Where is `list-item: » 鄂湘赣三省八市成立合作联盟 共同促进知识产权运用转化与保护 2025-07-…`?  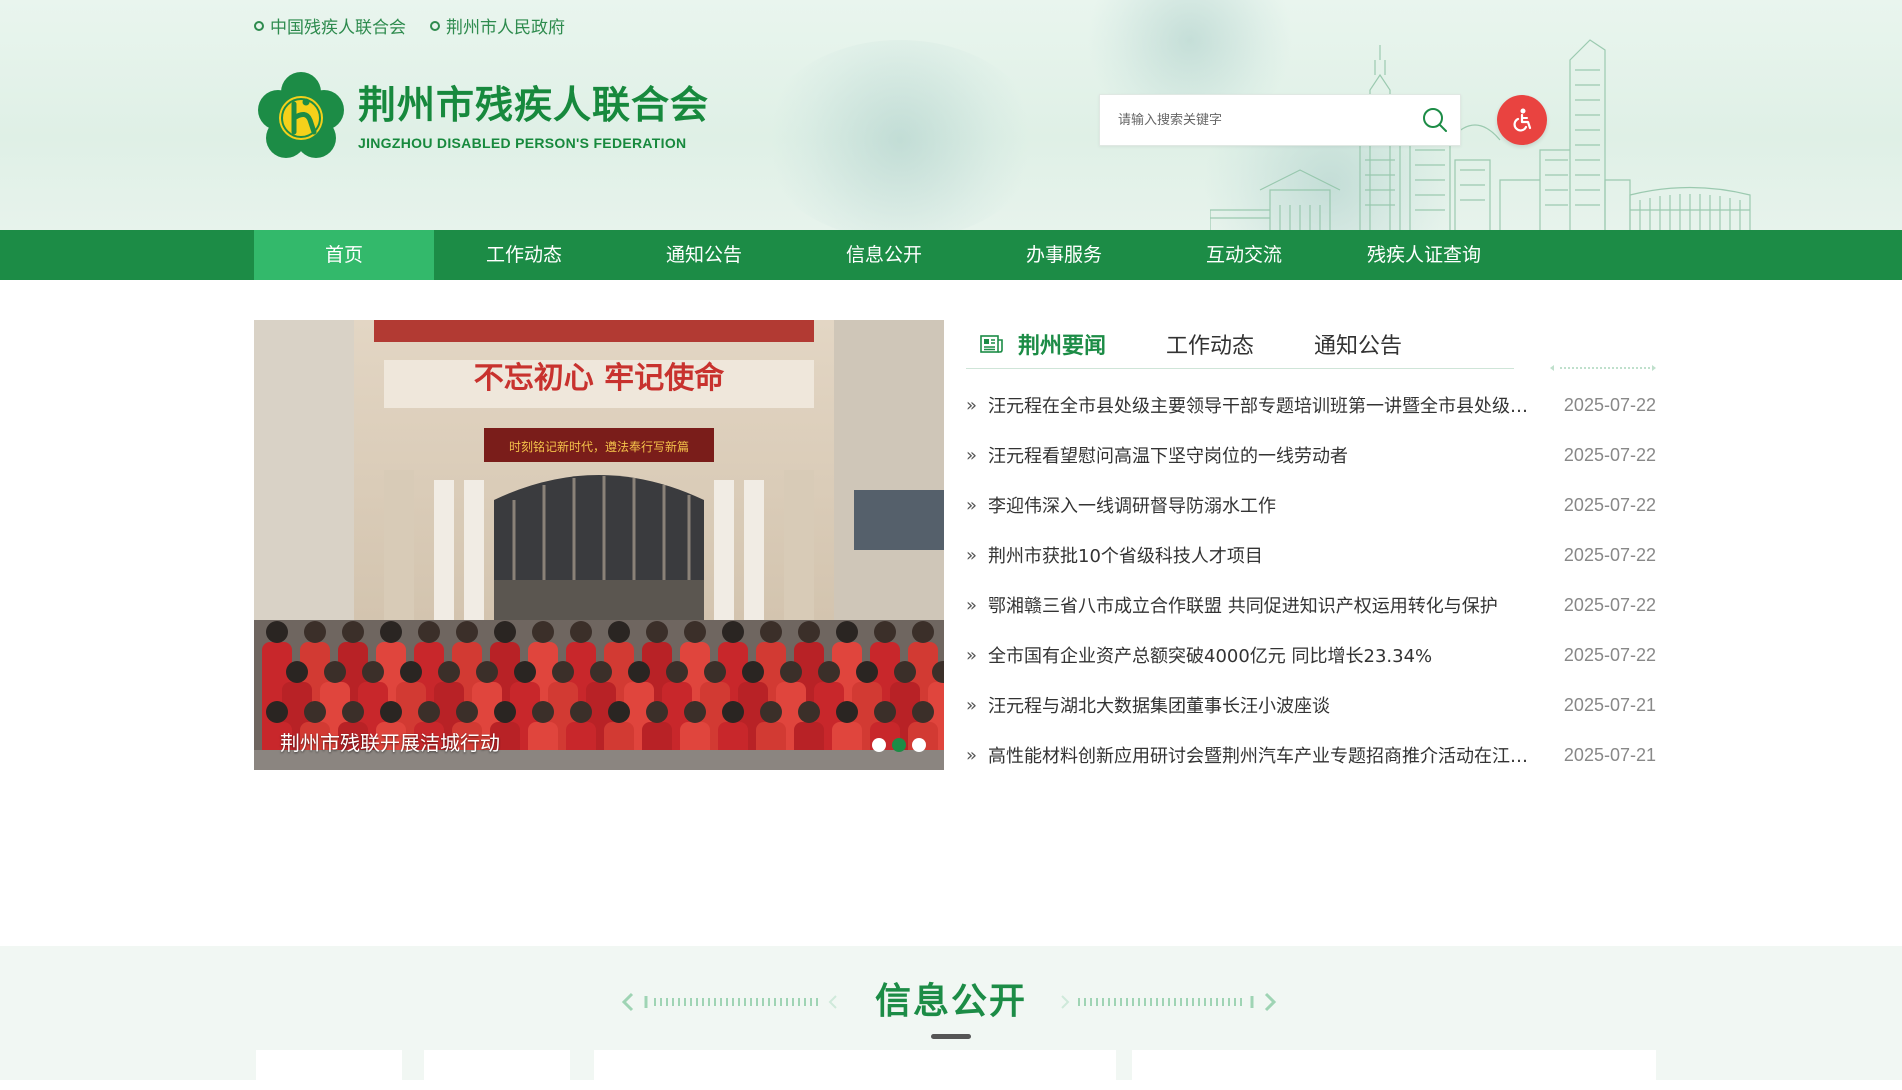 list-item: » 鄂湘赣三省八市成立合作联盟 共同促进知识产权运用转化与保护 2025-07-… is located at coordinates (1311, 605).